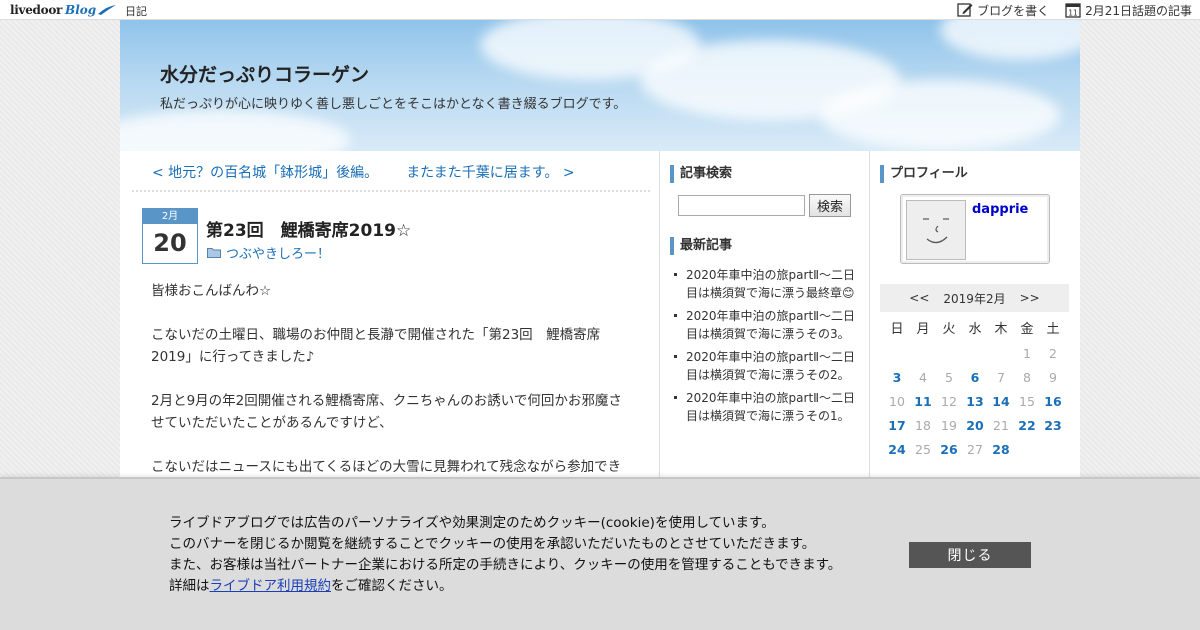 The width and height of the screenshot is (1200, 630). I want to click on calendar-weekday: 土, so click(1053, 329).